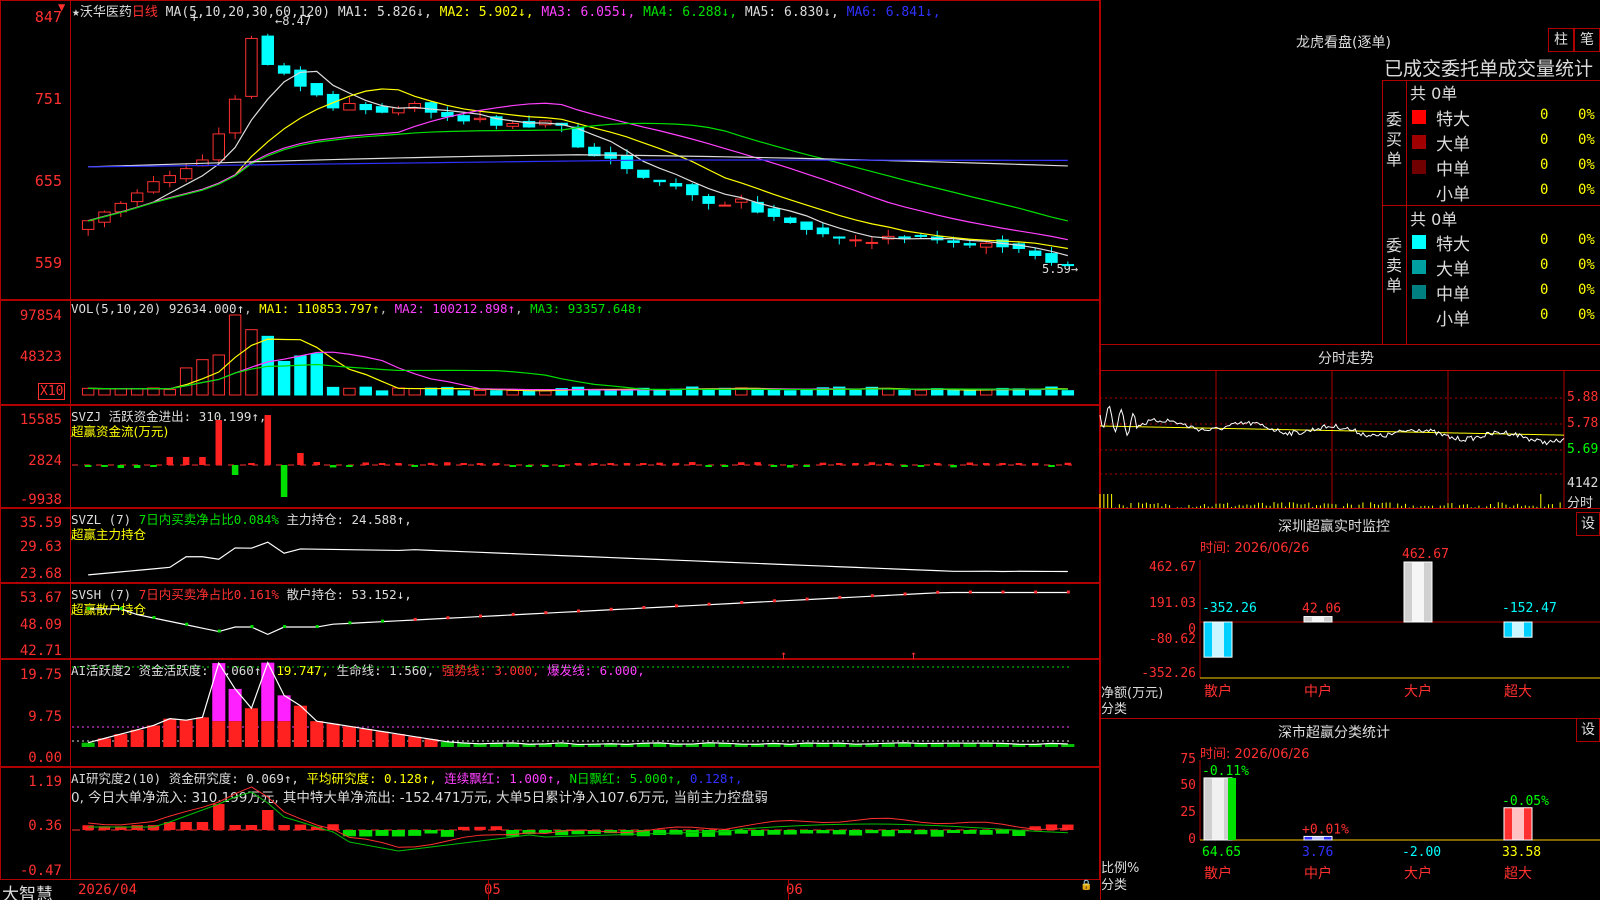 This screenshot has height=900, width=1600. I want to click on svsh-axis-0: 53.67, so click(40, 598).